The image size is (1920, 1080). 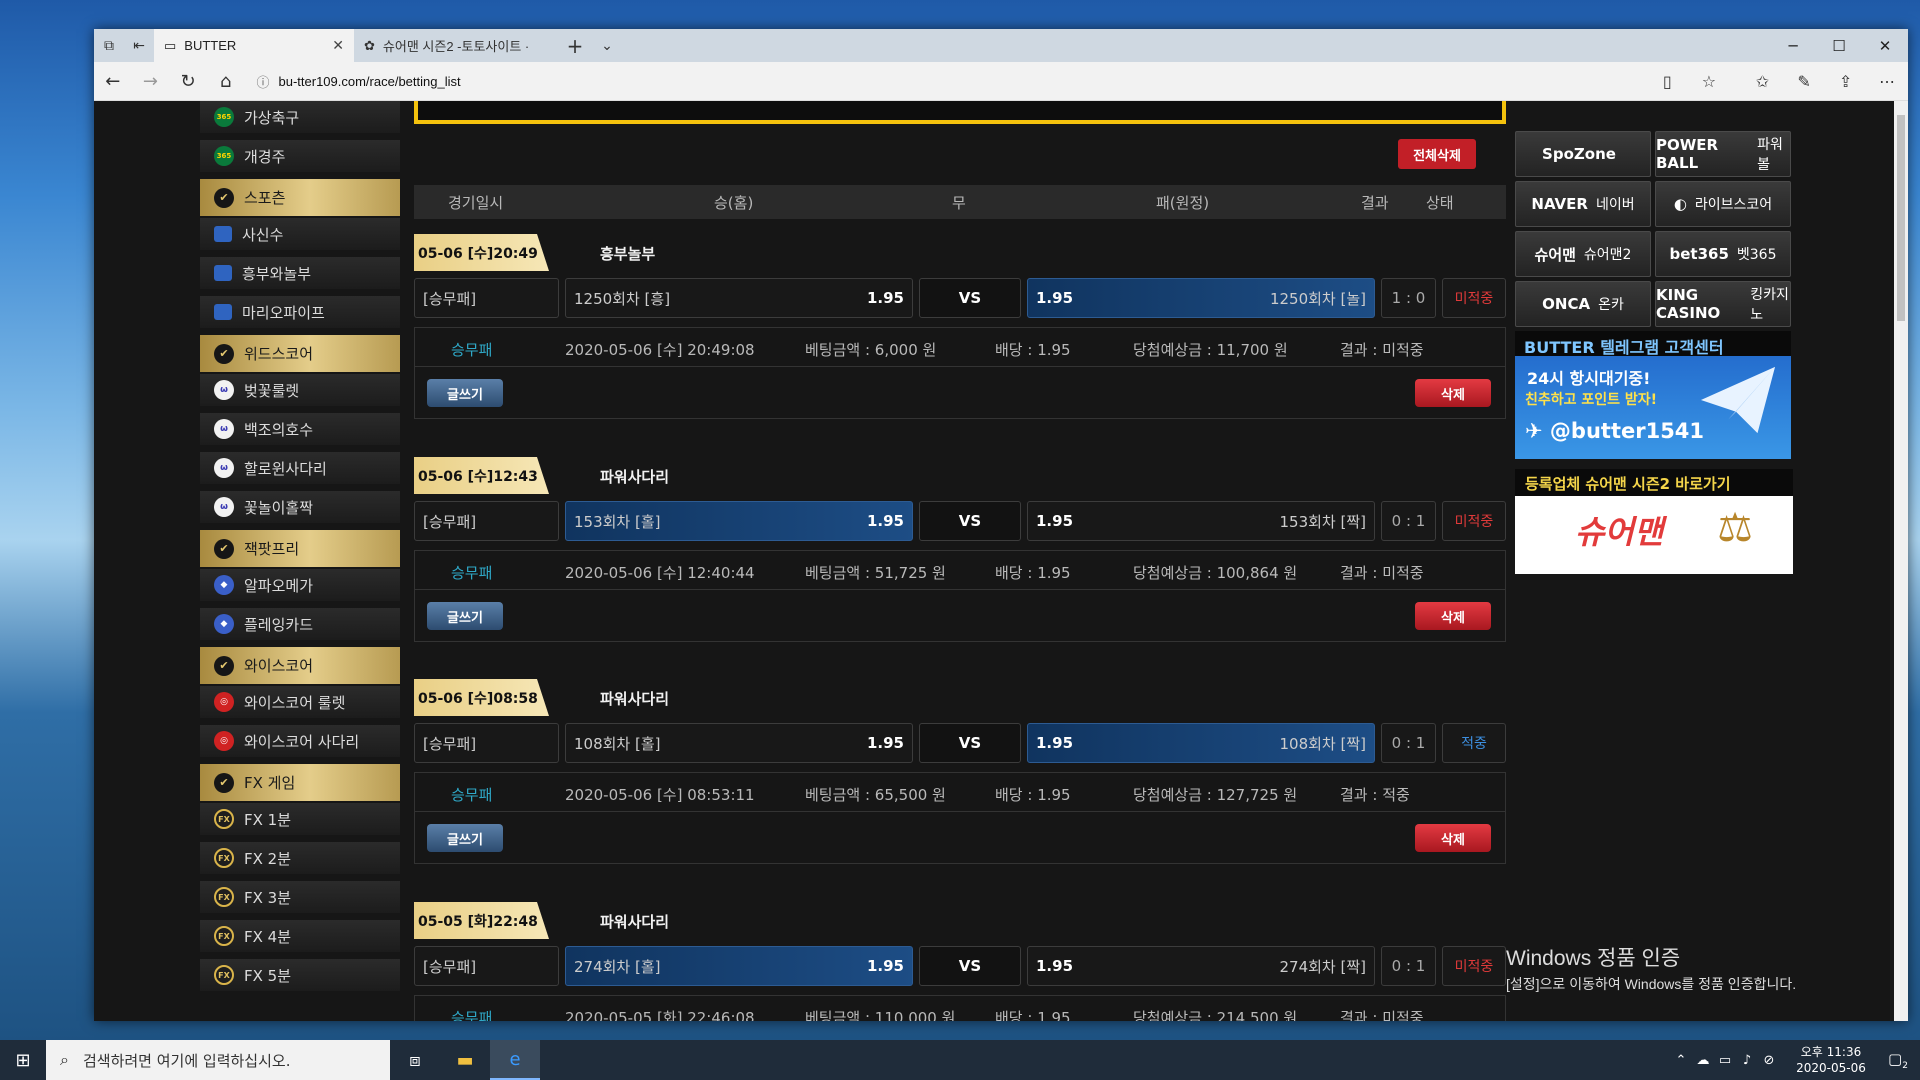 What do you see at coordinates (300, 117) in the screenshot?
I see `sidebar-item: 365 가상축구` at bounding box center [300, 117].